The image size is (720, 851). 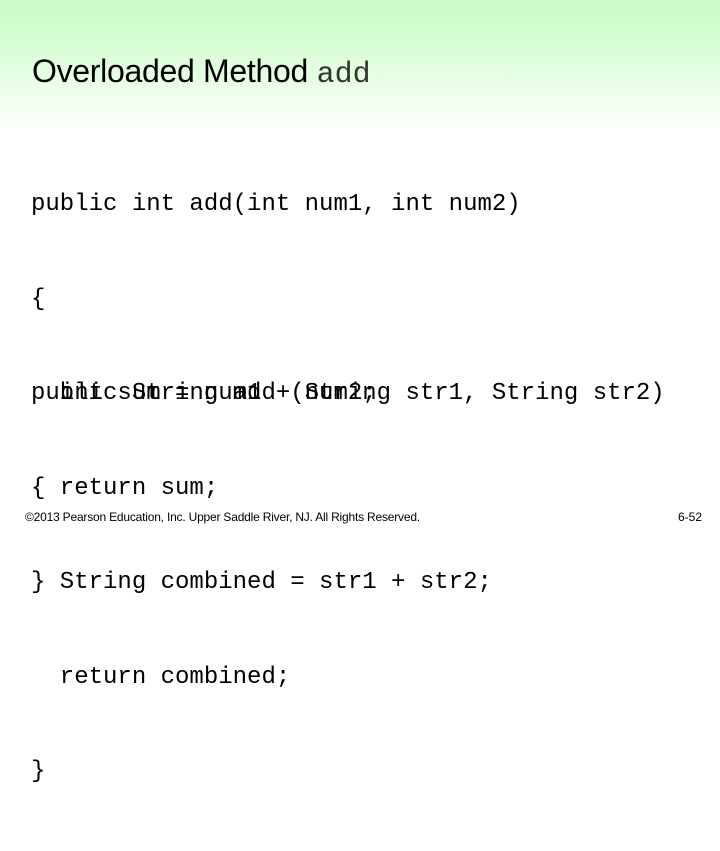 What do you see at coordinates (38, 771) in the screenshot?
I see `code-line: }` at bounding box center [38, 771].